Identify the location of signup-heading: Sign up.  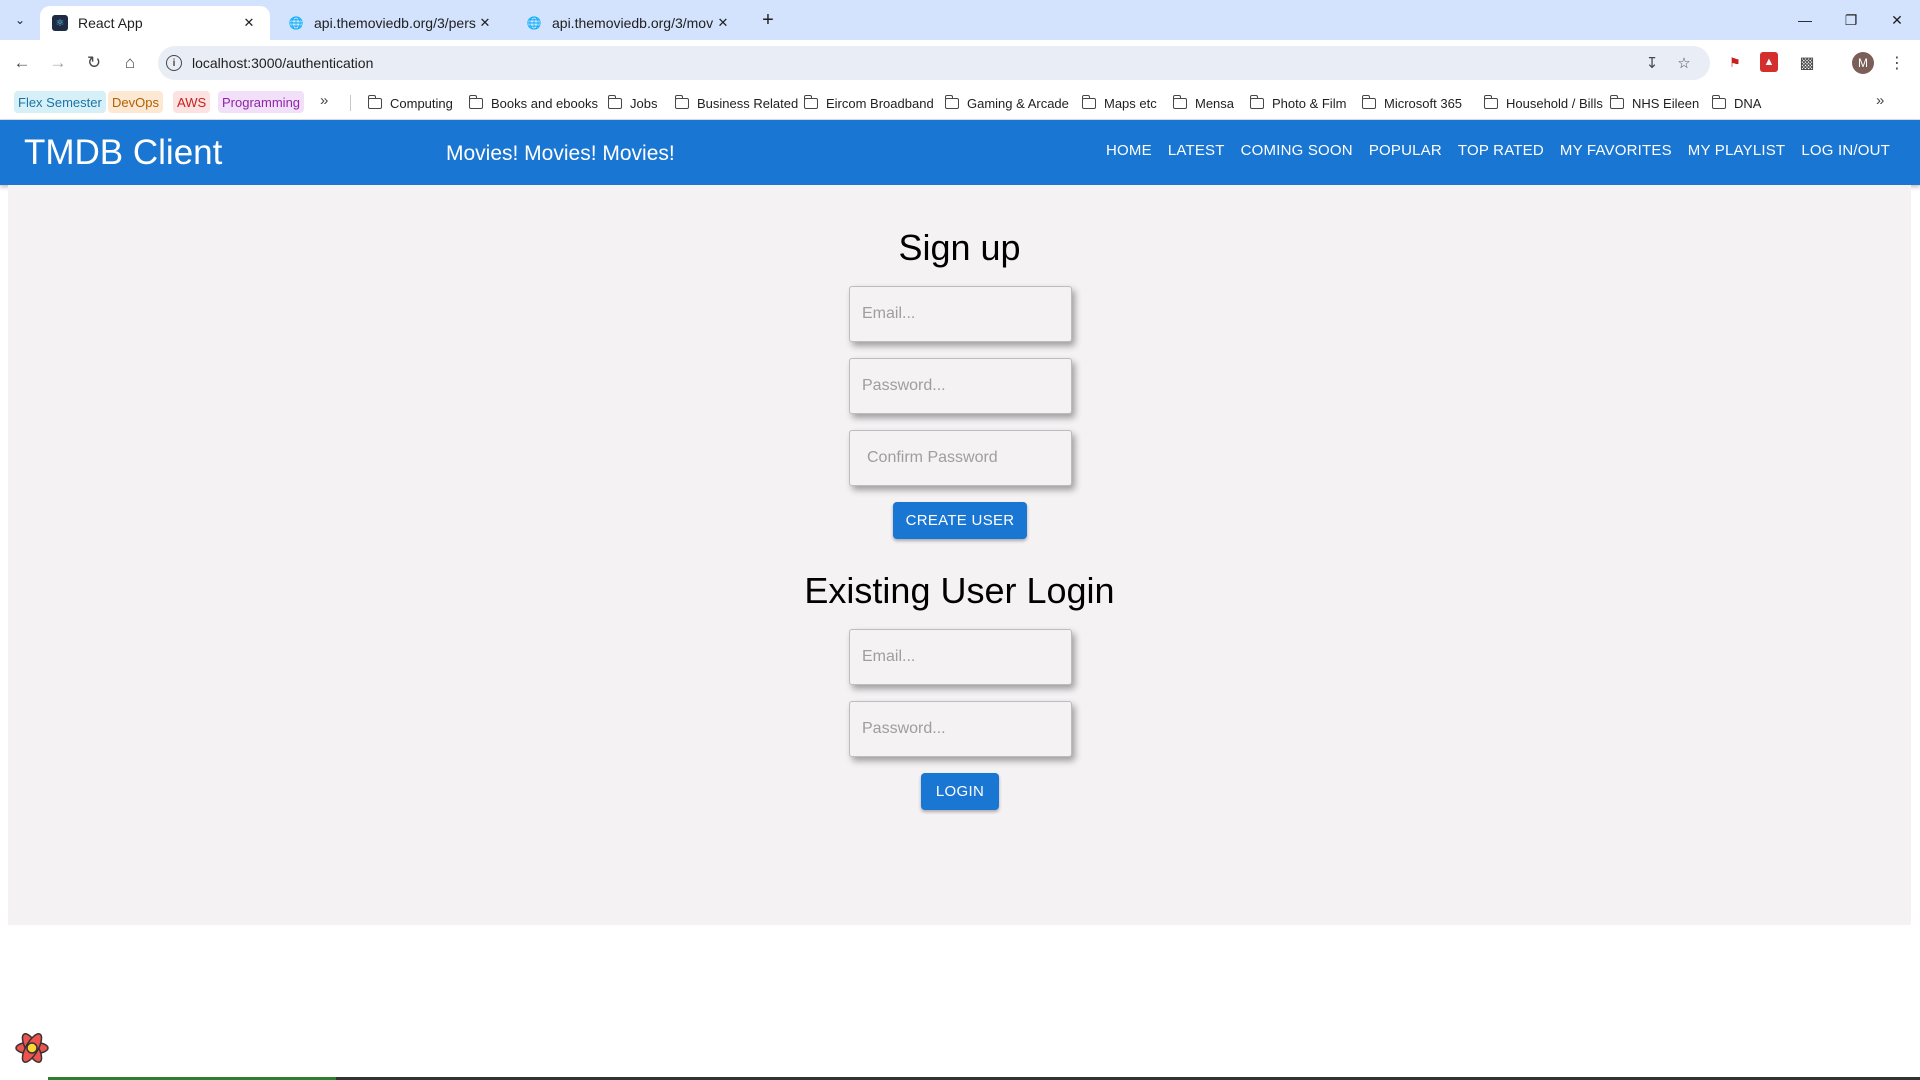
(959, 247).